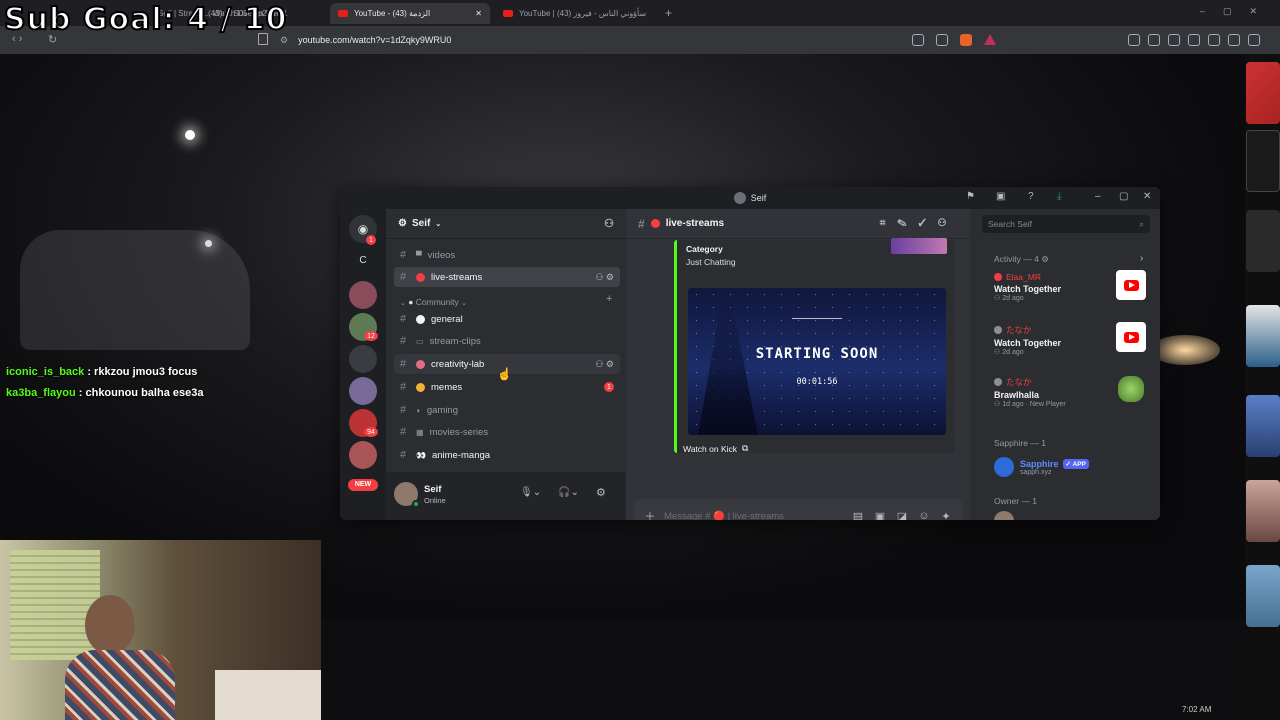 Image resolution: width=1280 pixels, height=720 pixels. Describe the element at coordinates (1154, 40) in the screenshot. I see `sidebar-icon` at that location.